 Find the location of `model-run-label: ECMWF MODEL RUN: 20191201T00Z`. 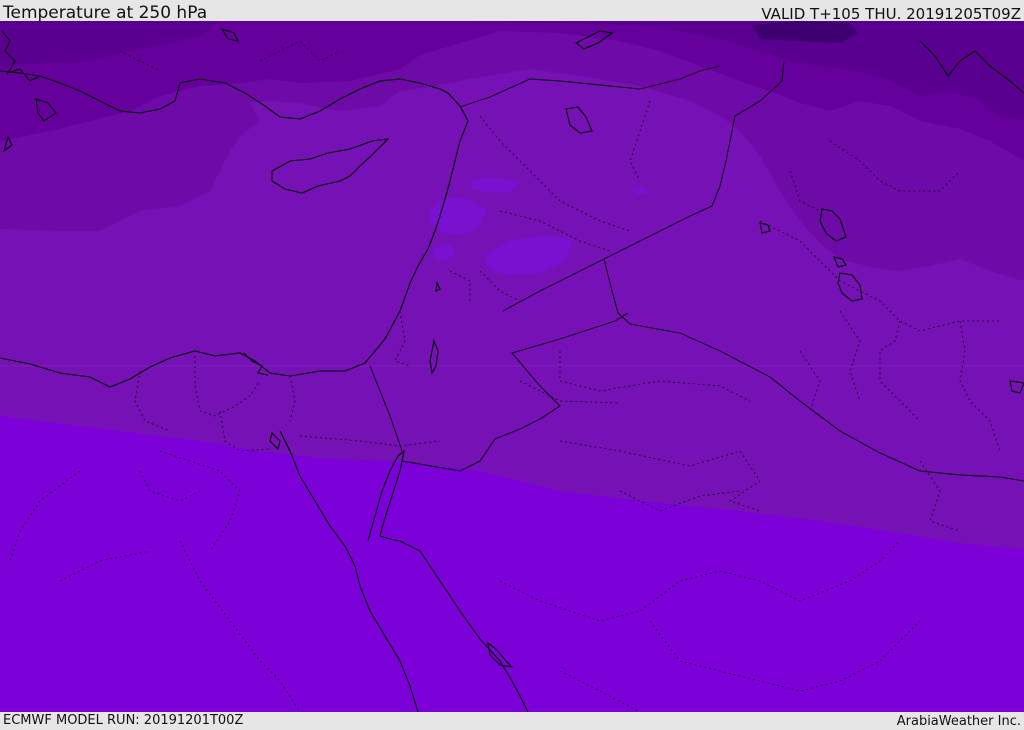

model-run-label: ECMWF MODEL RUN: 20191201T00Z is located at coordinates (123, 720).